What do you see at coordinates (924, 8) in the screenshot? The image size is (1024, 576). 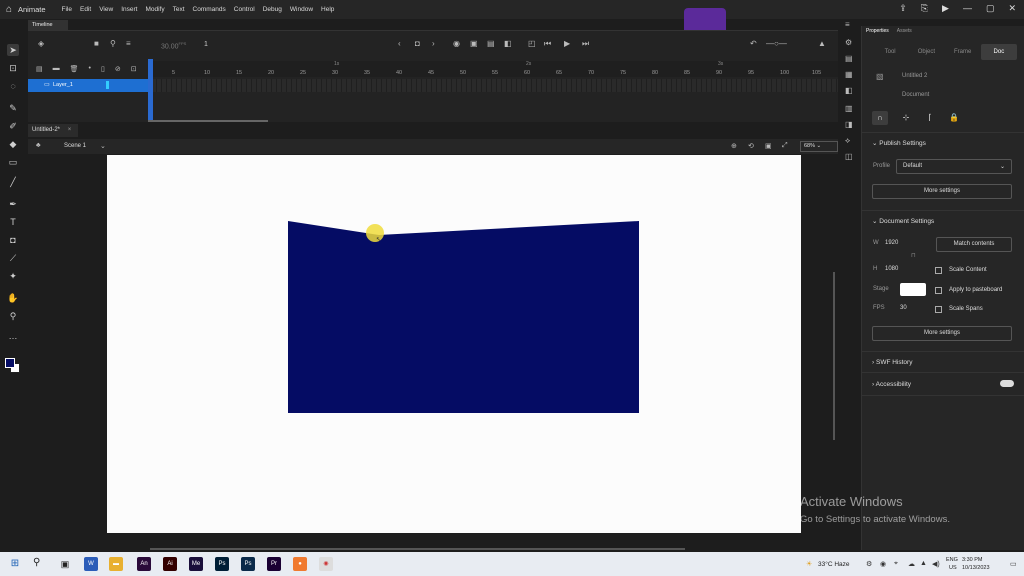 I see `publish-icon: ⎘` at bounding box center [924, 8].